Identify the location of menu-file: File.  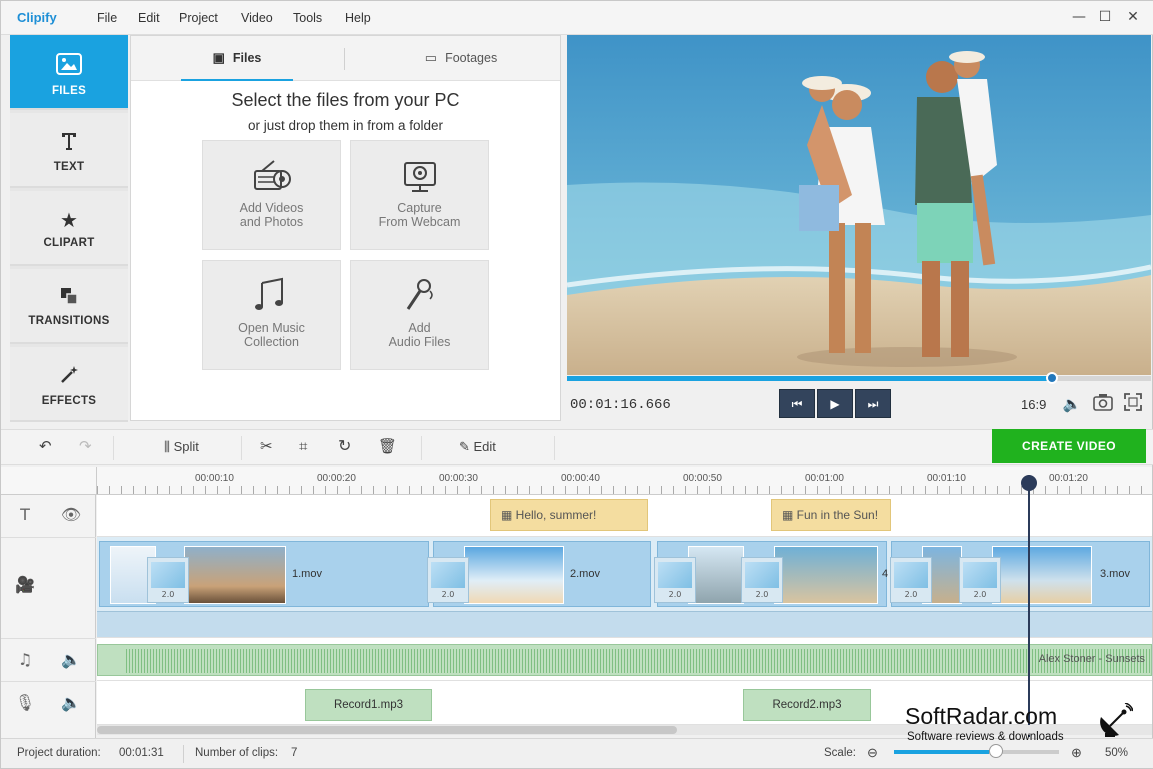
(107, 18).